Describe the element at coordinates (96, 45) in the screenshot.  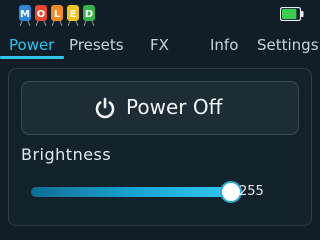
I see `tab-presets: Presets` at that location.